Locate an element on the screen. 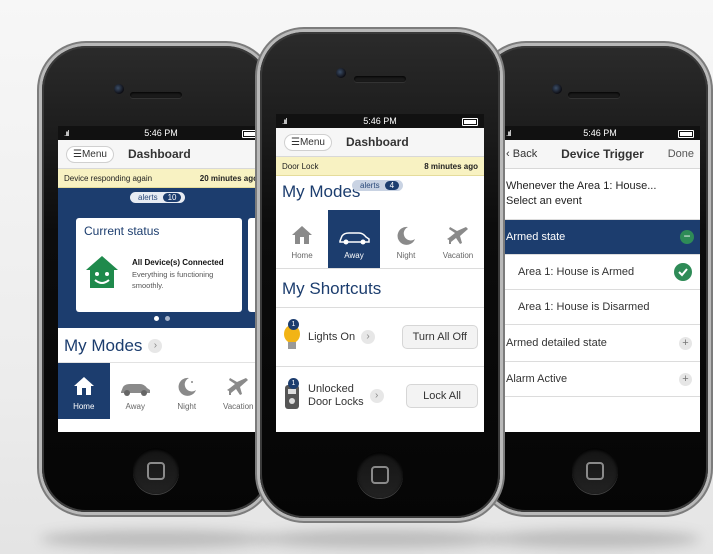  alerts-pill: alerts 4 is located at coordinates (378, 185).